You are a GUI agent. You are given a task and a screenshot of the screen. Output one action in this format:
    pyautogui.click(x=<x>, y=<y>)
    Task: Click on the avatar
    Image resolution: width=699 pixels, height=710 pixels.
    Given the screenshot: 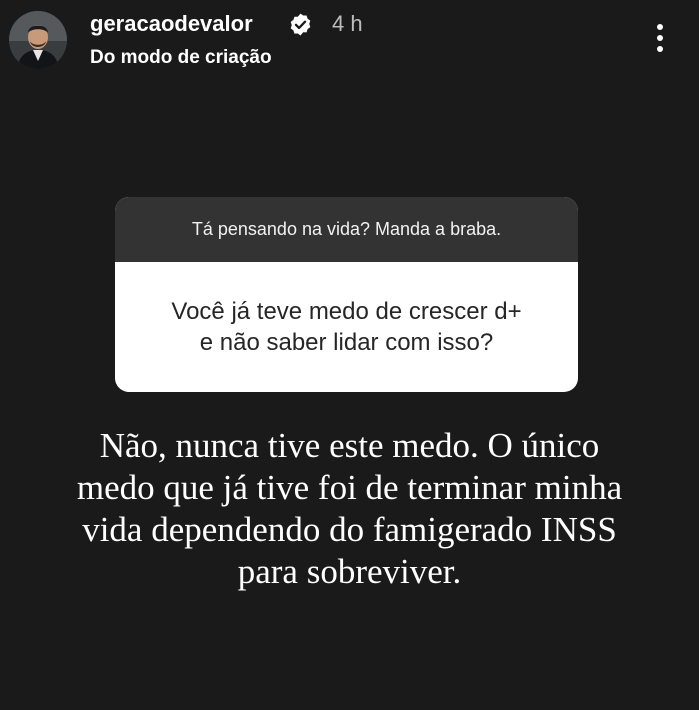 What is the action you would take?
    pyautogui.click(x=38, y=40)
    